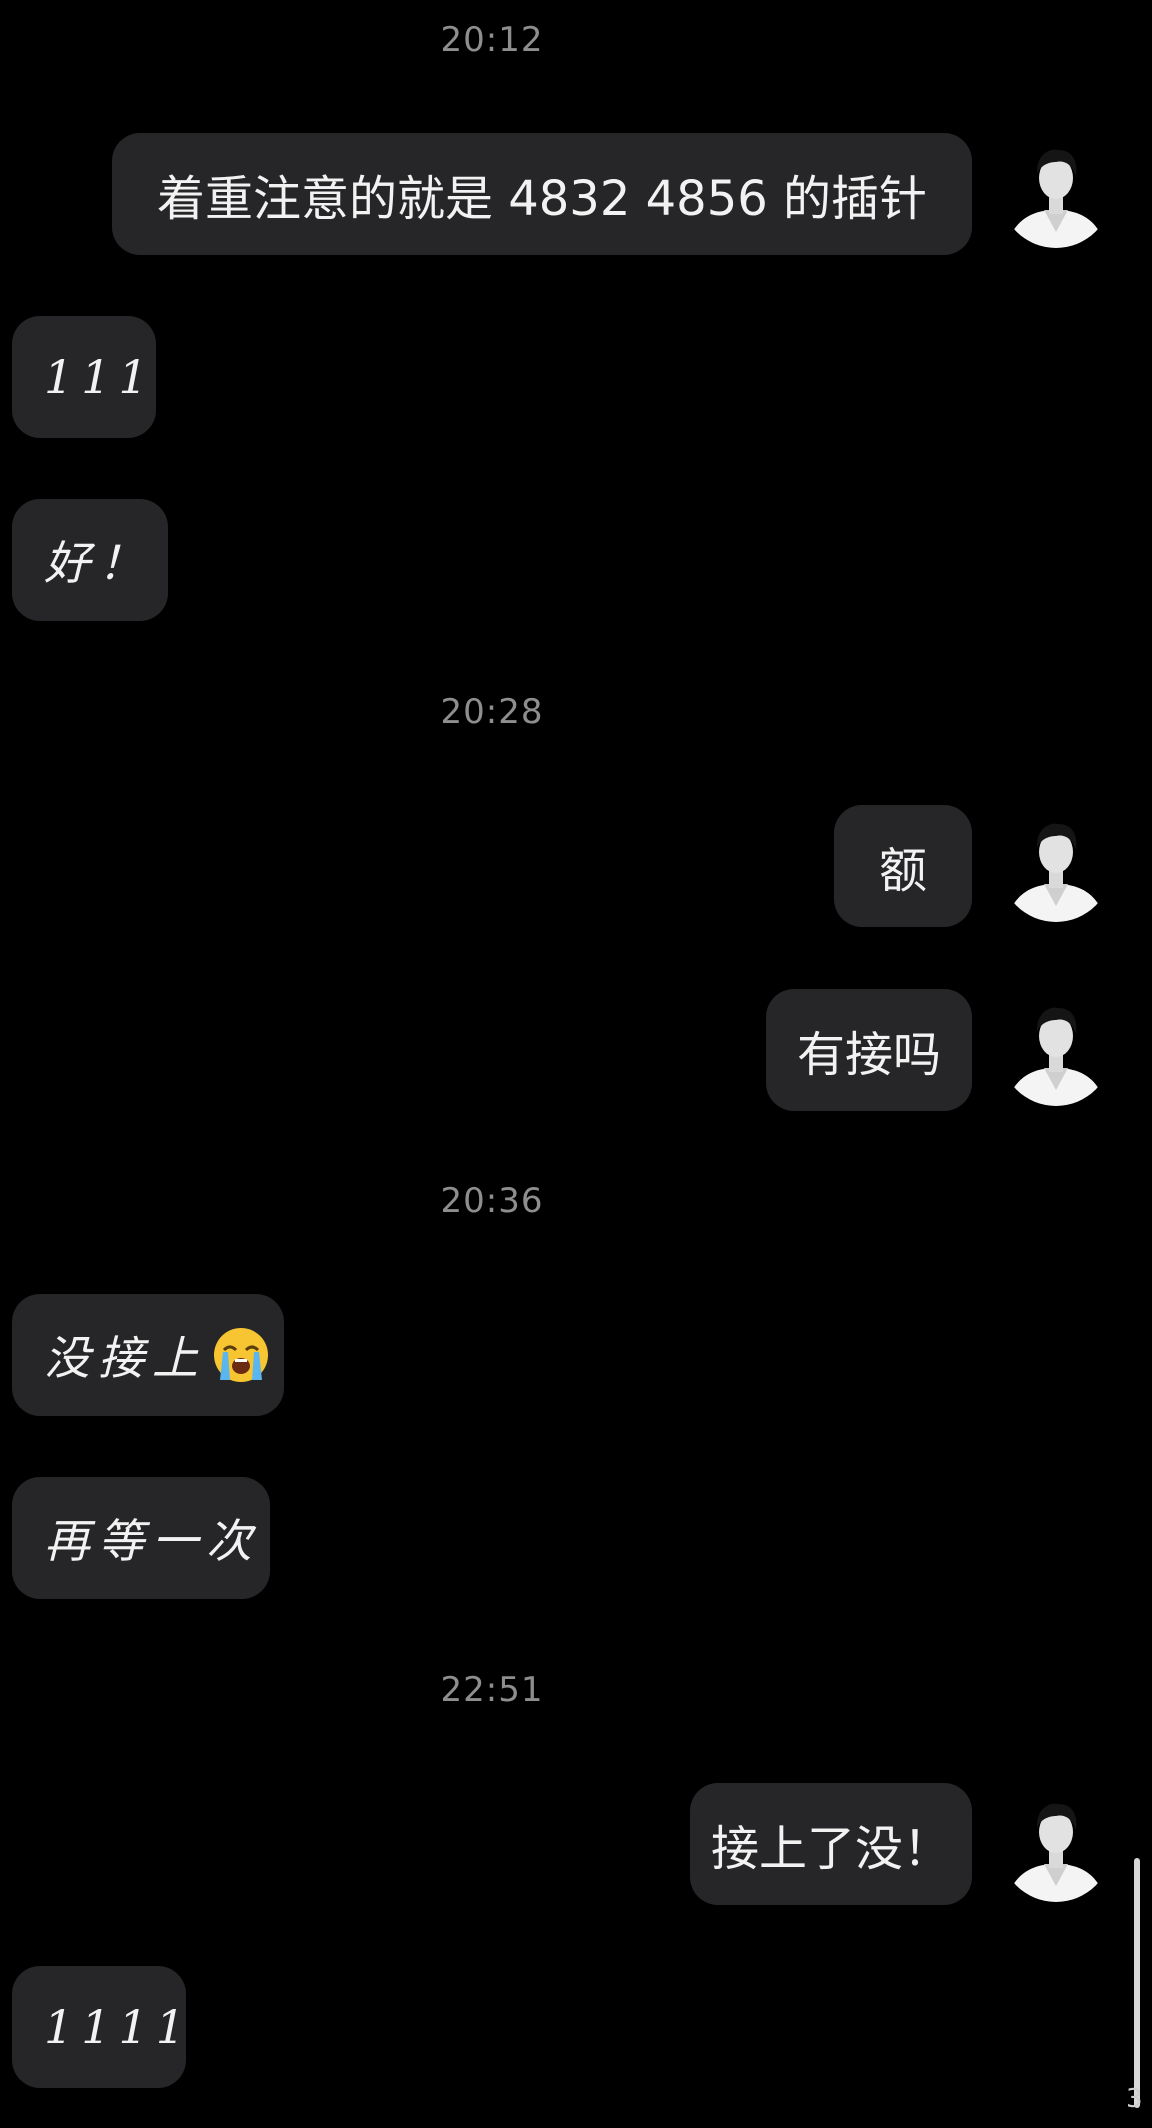 This screenshot has width=1152, height=2128. What do you see at coordinates (492, 1201) in the screenshot?
I see `timestamp: 20:36` at bounding box center [492, 1201].